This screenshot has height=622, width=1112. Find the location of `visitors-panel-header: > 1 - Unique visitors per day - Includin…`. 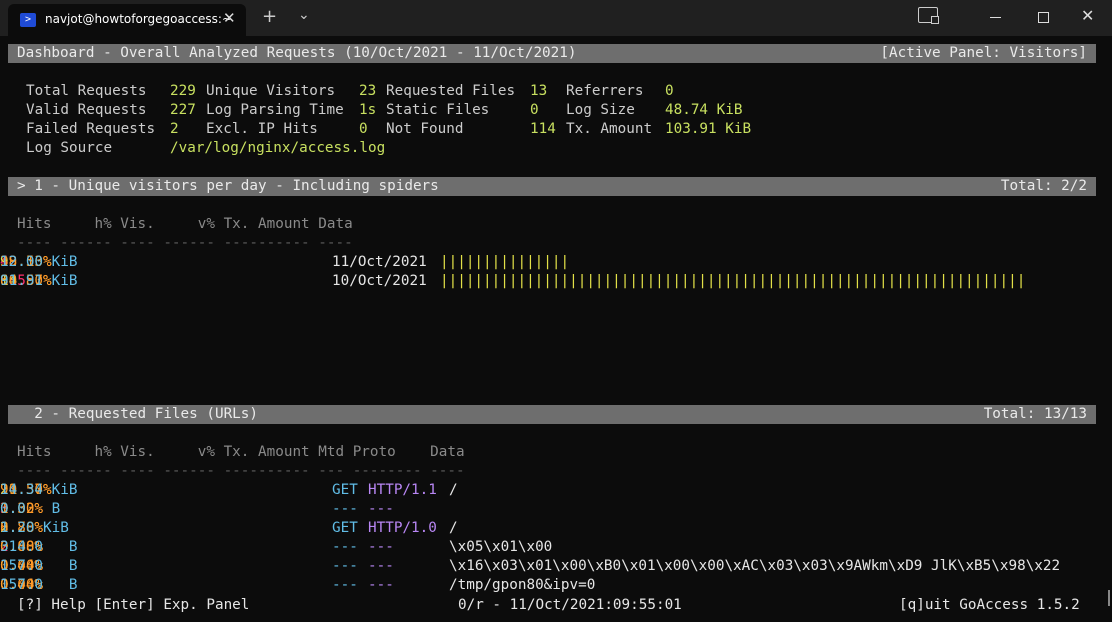

visitors-panel-header: > 1 - Unique visitors per day - Includin… is located at coordinates (552, 186).